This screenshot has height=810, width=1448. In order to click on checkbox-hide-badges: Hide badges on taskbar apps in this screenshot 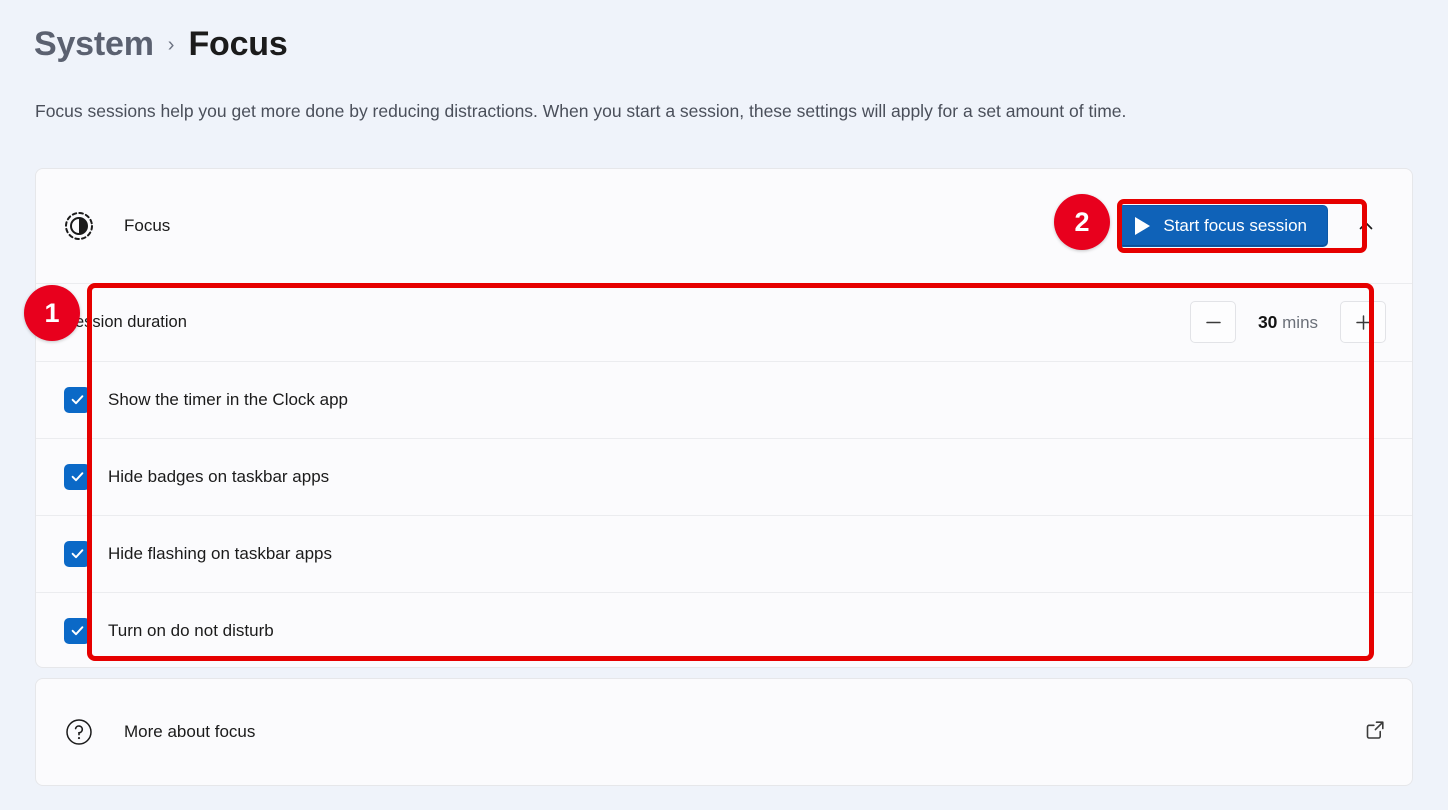, I will do `click(197, 476)`.